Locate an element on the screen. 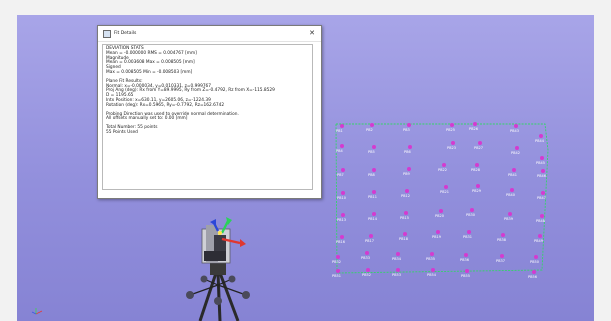 The height and width of the screenshot is (321, 611). point-label: PB28 is located at coordinates (475, 170).